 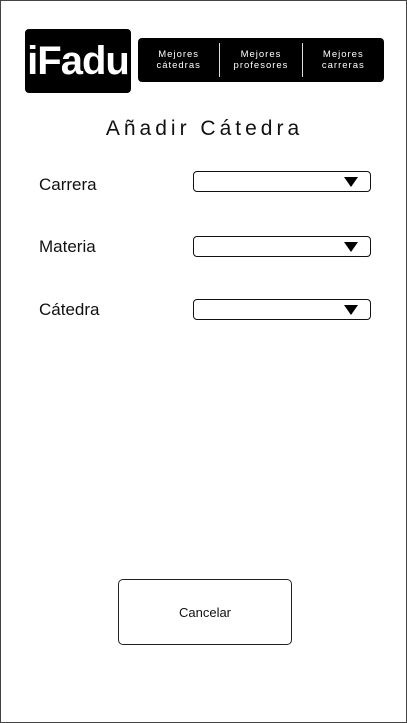 What do you see at coordinates (282, 181) in the screenshot?
I see `carrera-select` at bounding box center [282, 181].